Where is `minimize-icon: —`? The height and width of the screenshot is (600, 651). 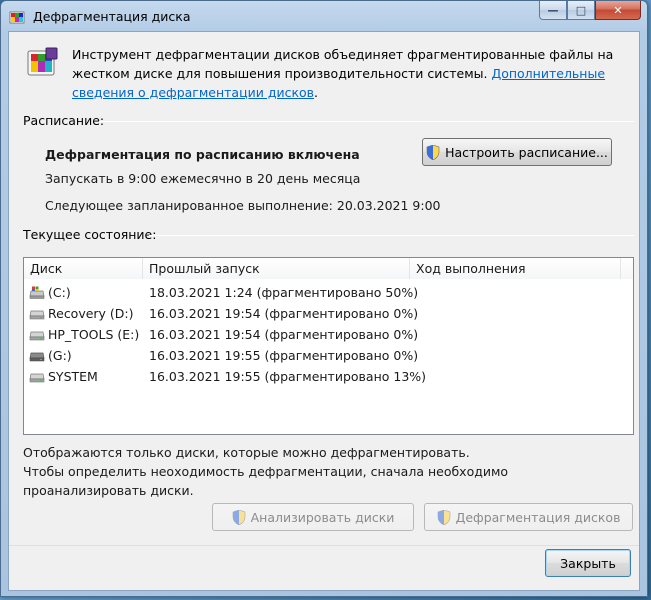 minimize-icon: — is located at coordinates (553, 10).